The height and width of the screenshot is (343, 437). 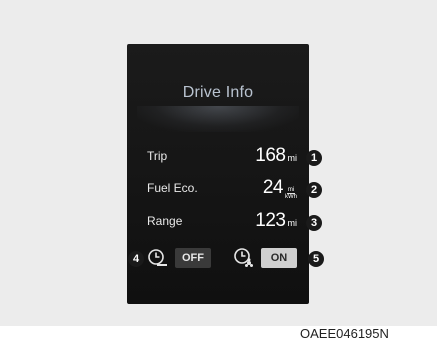 What do you see at coordinates (291, 190) in the screenshot?
I see `fuel-economy-unit-top: mi` at bounding box center [291, 190].